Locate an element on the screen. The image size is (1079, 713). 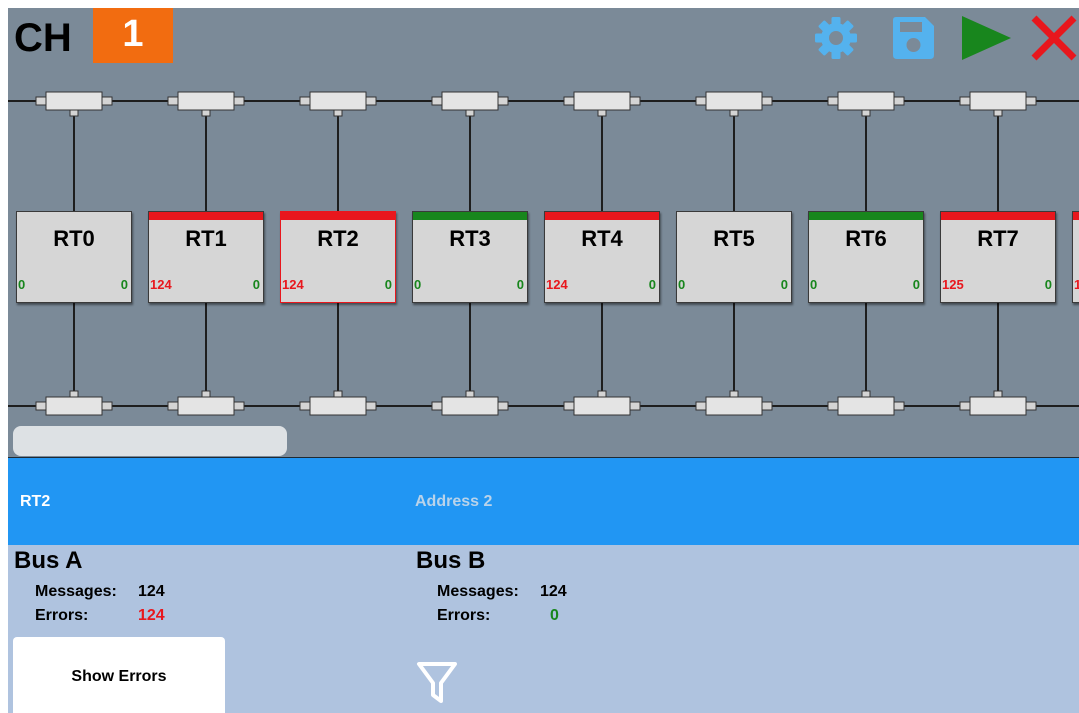
terminal-rt2: RT2 124 0 is located at coordinates (338, 257).